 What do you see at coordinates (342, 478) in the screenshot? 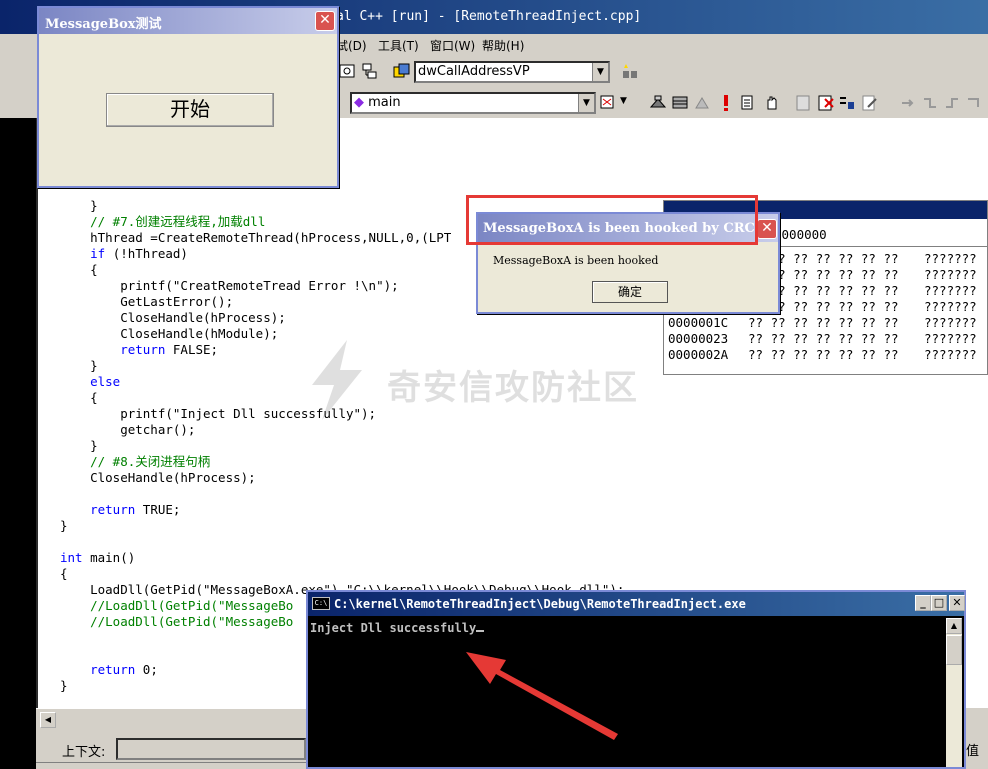
I see `code-line: CloseHandle(hProcess);` at bounding box center [342, 478].